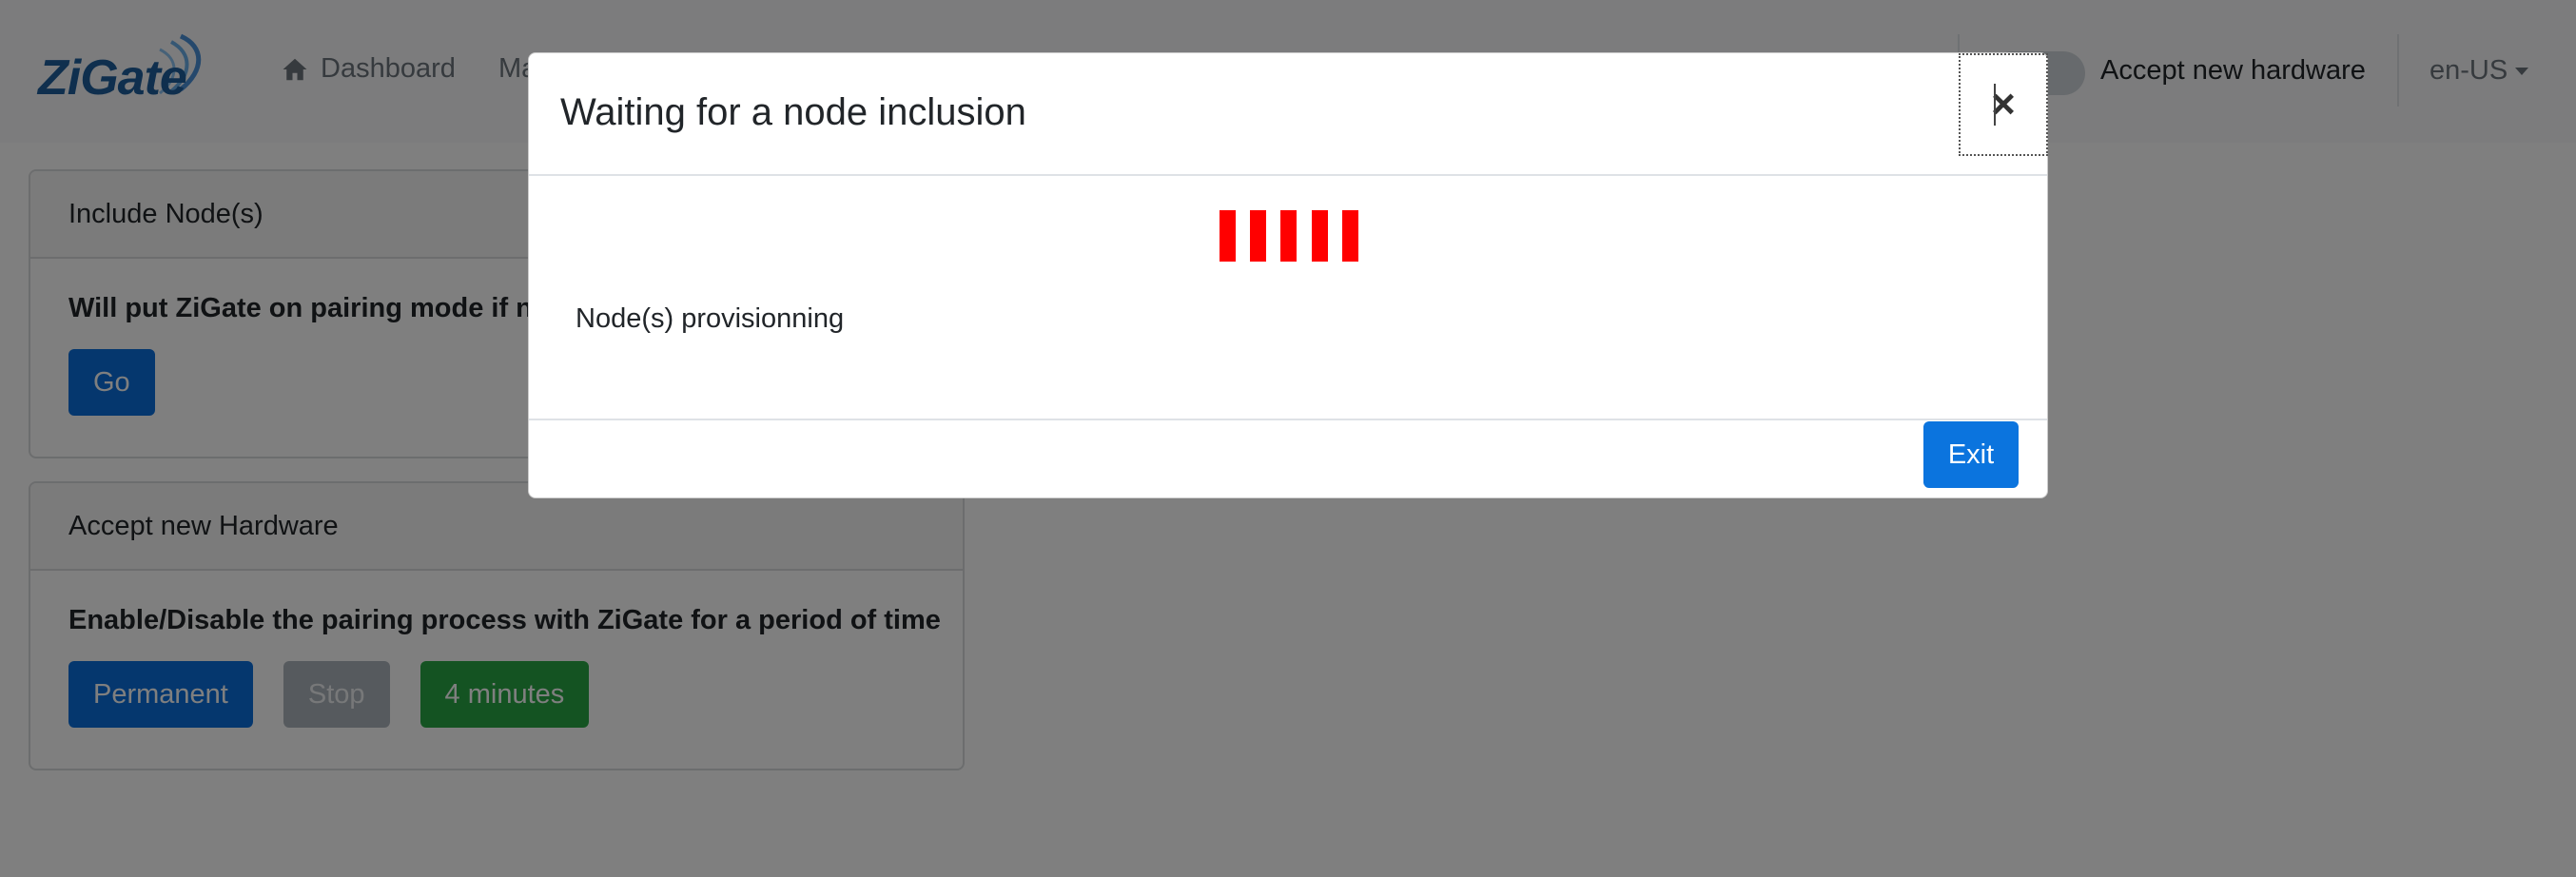  What do you see at coordinates (1289, 114) in the screenshot?
I see `modal-header: Waiting for a node inclusion ×` at bounding box center [1289, 114].